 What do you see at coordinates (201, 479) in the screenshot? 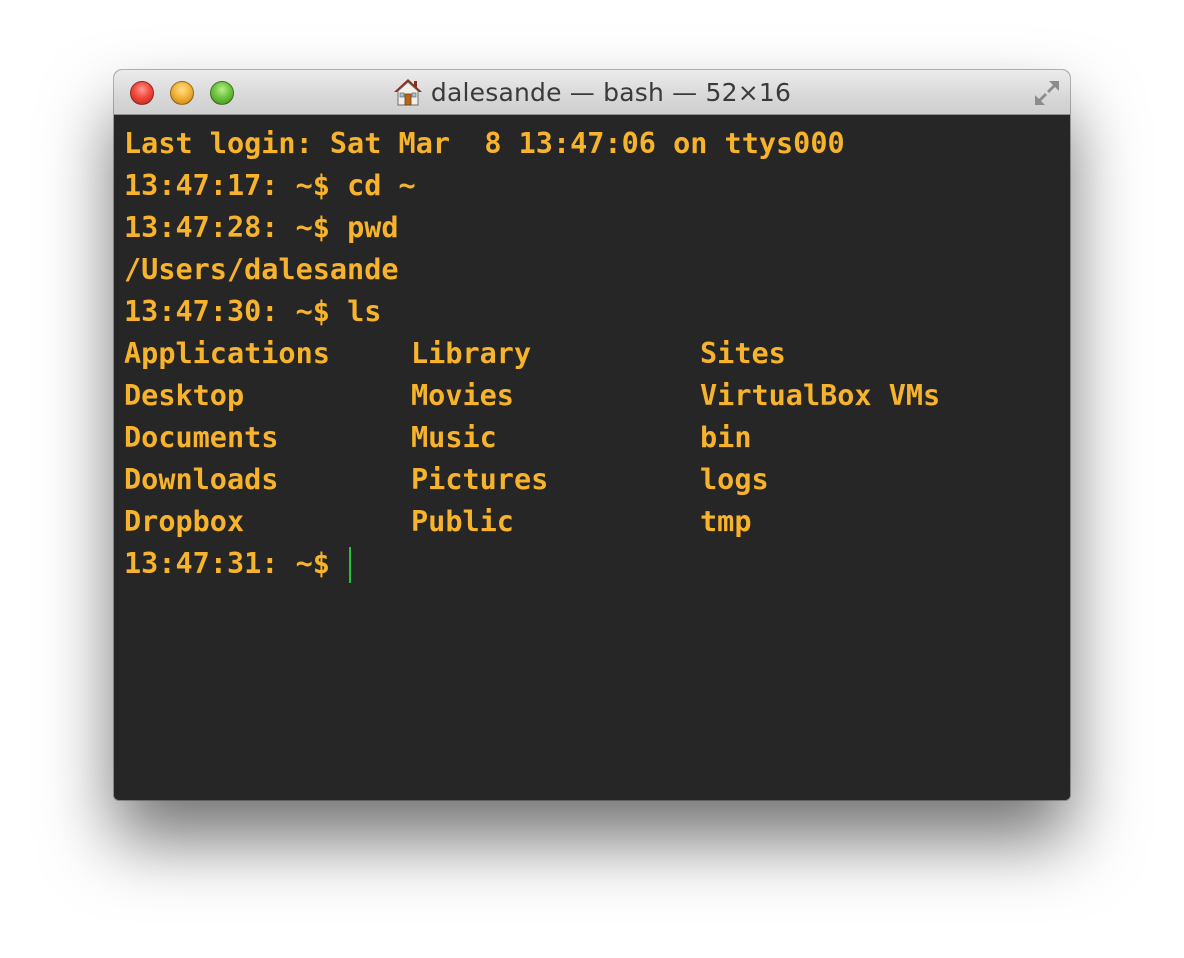
I see `ls-entry: Downloads` at bounding box center [201, 479].